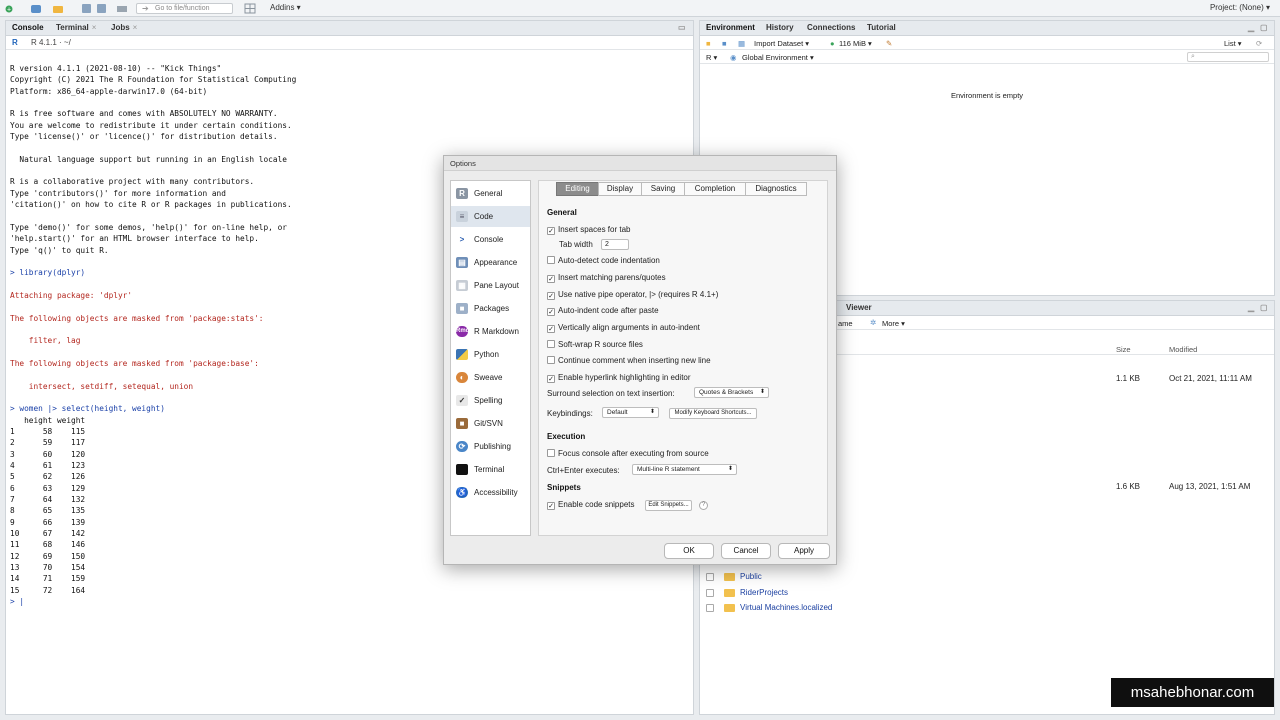 The height and width of the screenshot is (720, 1280). Describe the element at coordinates (490, 423) in the screenshot. I see `sidebar-item-git-svn: ■ Git/SVN` at that location.